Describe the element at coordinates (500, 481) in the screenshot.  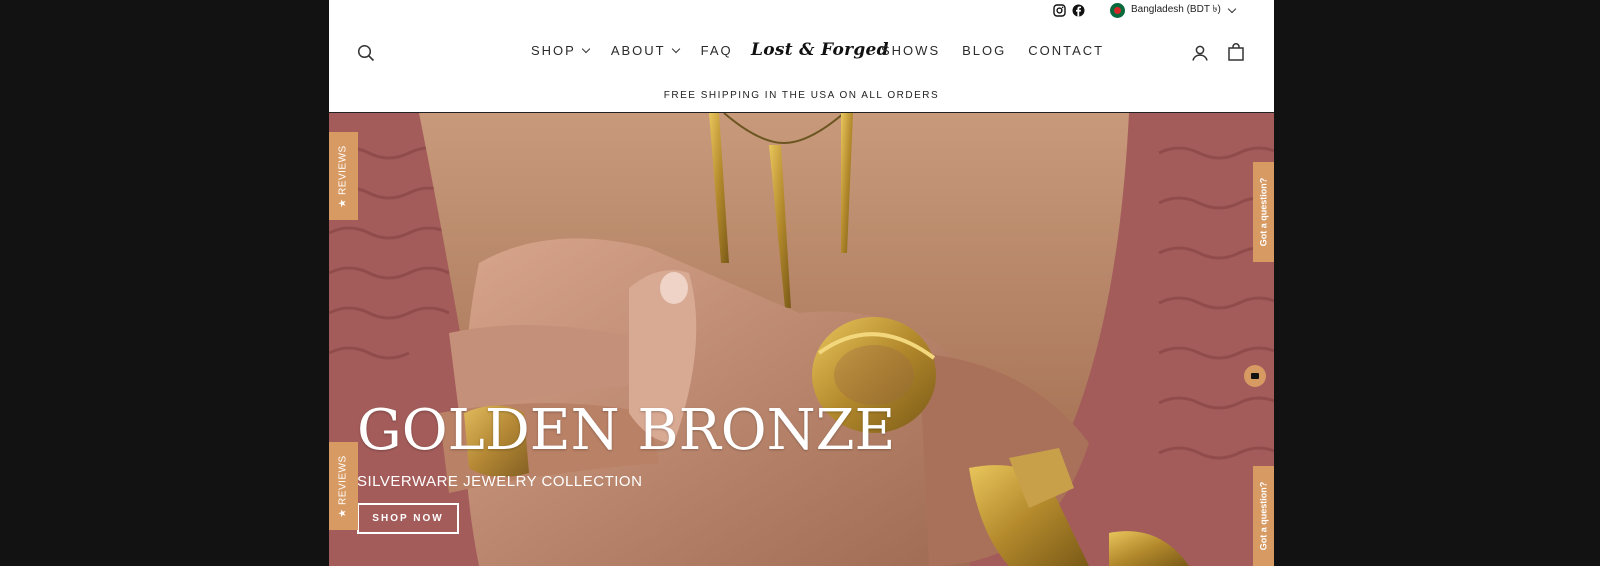
I see `hero-subtitle: SILVERWARE JEWELRY COLLECTION` at that location.